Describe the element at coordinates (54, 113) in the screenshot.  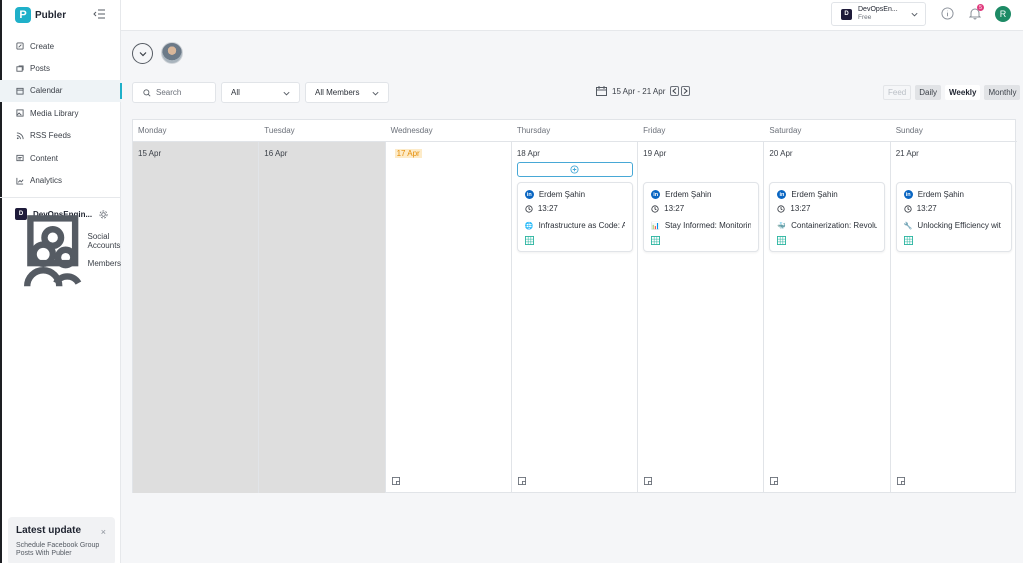
I see `sidebar-item-label: Media Library` at that location.